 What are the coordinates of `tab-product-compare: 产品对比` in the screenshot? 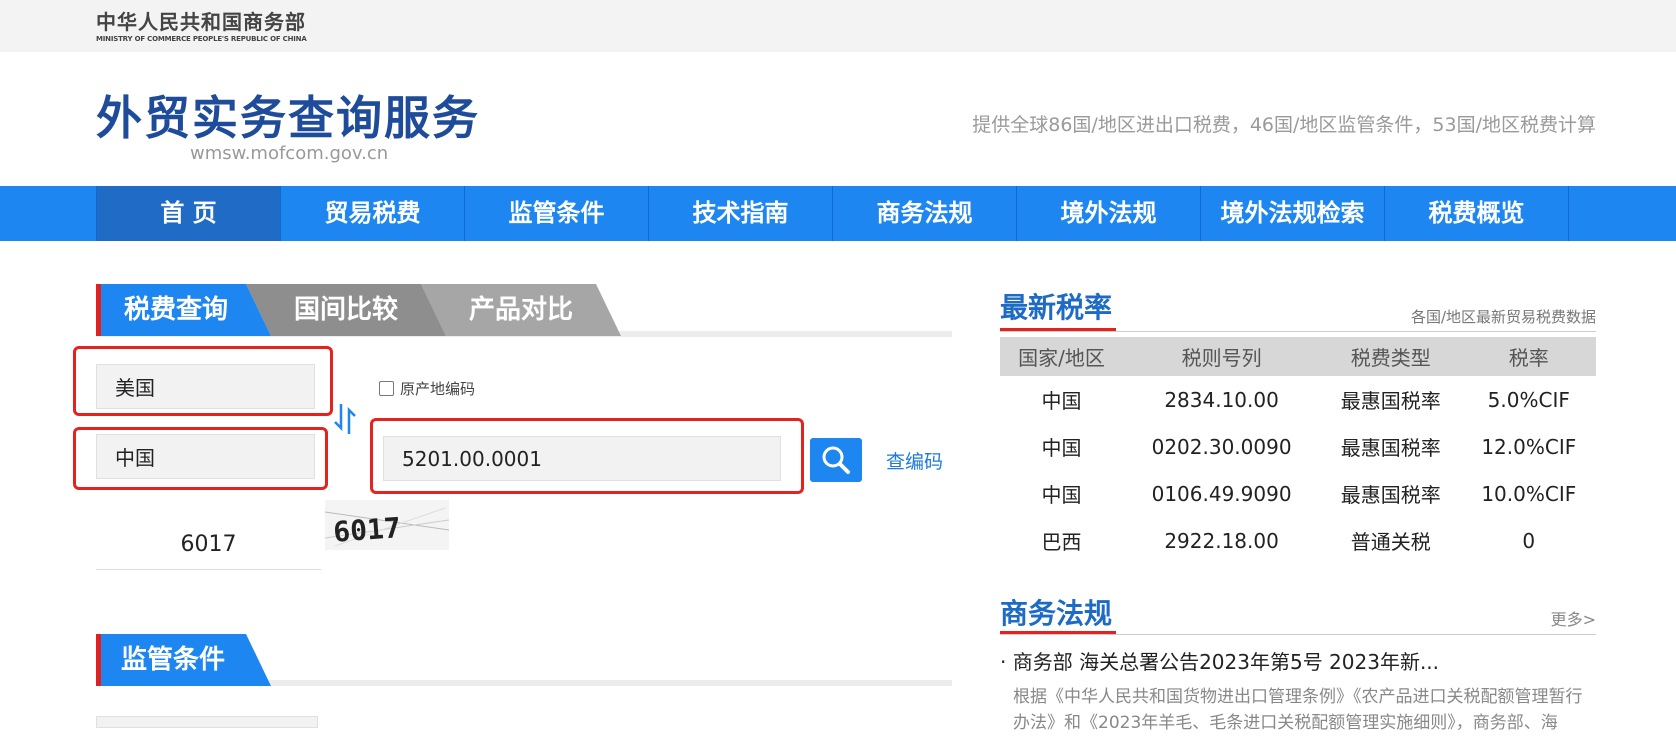 It's located at (521, 310).